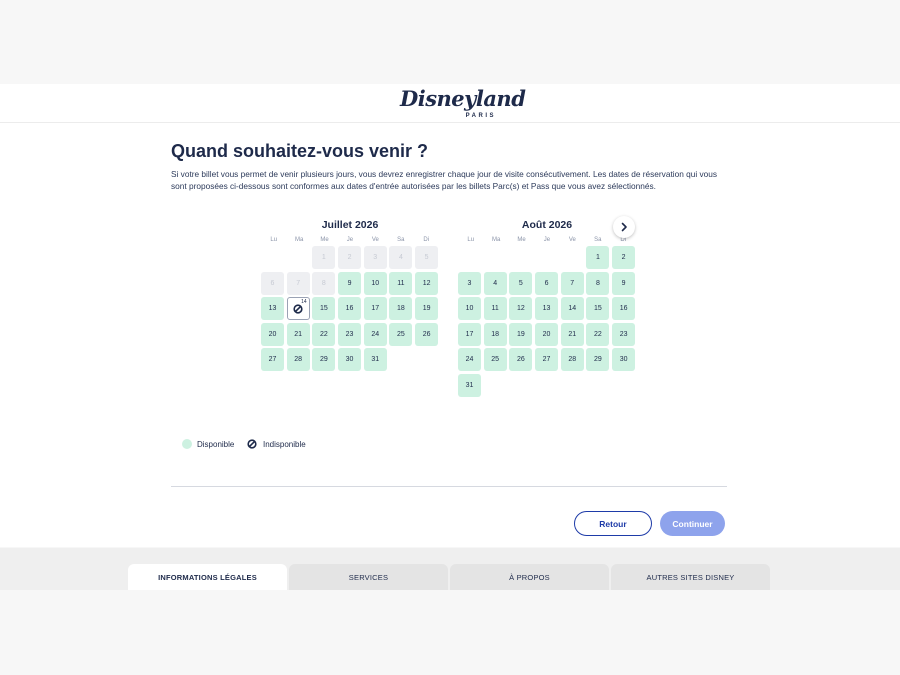  I want to click on legend-unavailable: Indisponible, so click(276, 444).